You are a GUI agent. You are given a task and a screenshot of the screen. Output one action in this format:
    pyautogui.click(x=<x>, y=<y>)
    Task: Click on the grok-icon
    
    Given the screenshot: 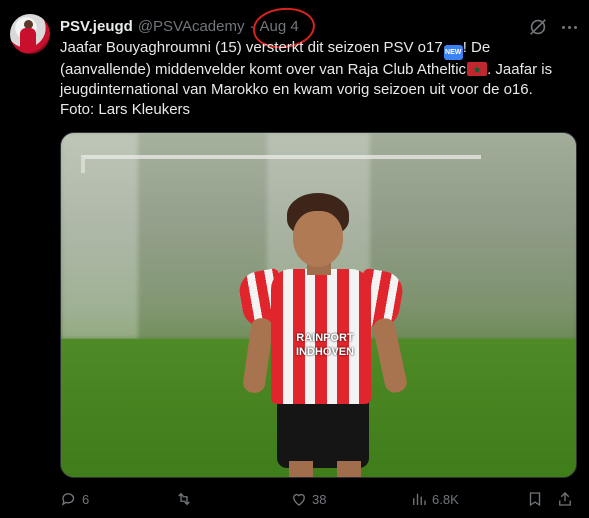 What is the action you would take?
    pyautogui.click(x=538, y=27)
    